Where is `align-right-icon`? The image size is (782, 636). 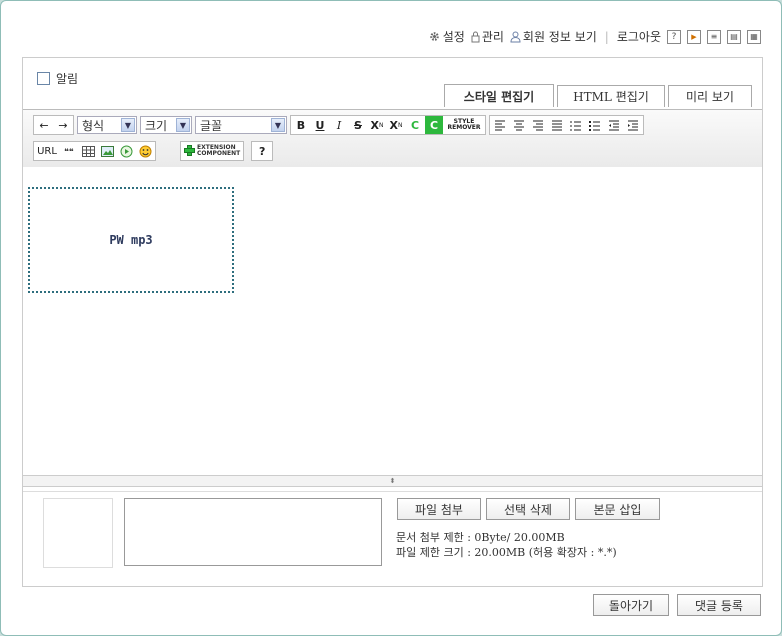 align-right-icon is located at coordinates (538, 125).